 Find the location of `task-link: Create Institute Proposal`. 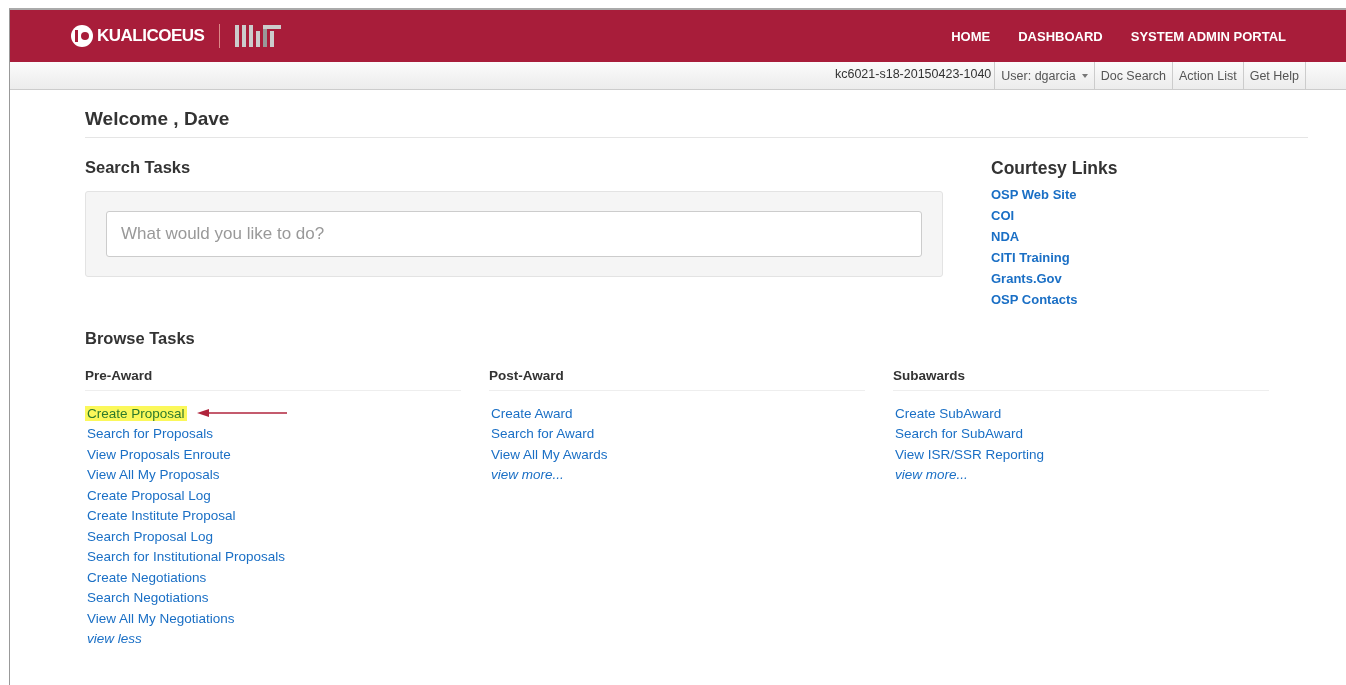

task-link: Create Institute Proposal is located at coordinates (161, 516).